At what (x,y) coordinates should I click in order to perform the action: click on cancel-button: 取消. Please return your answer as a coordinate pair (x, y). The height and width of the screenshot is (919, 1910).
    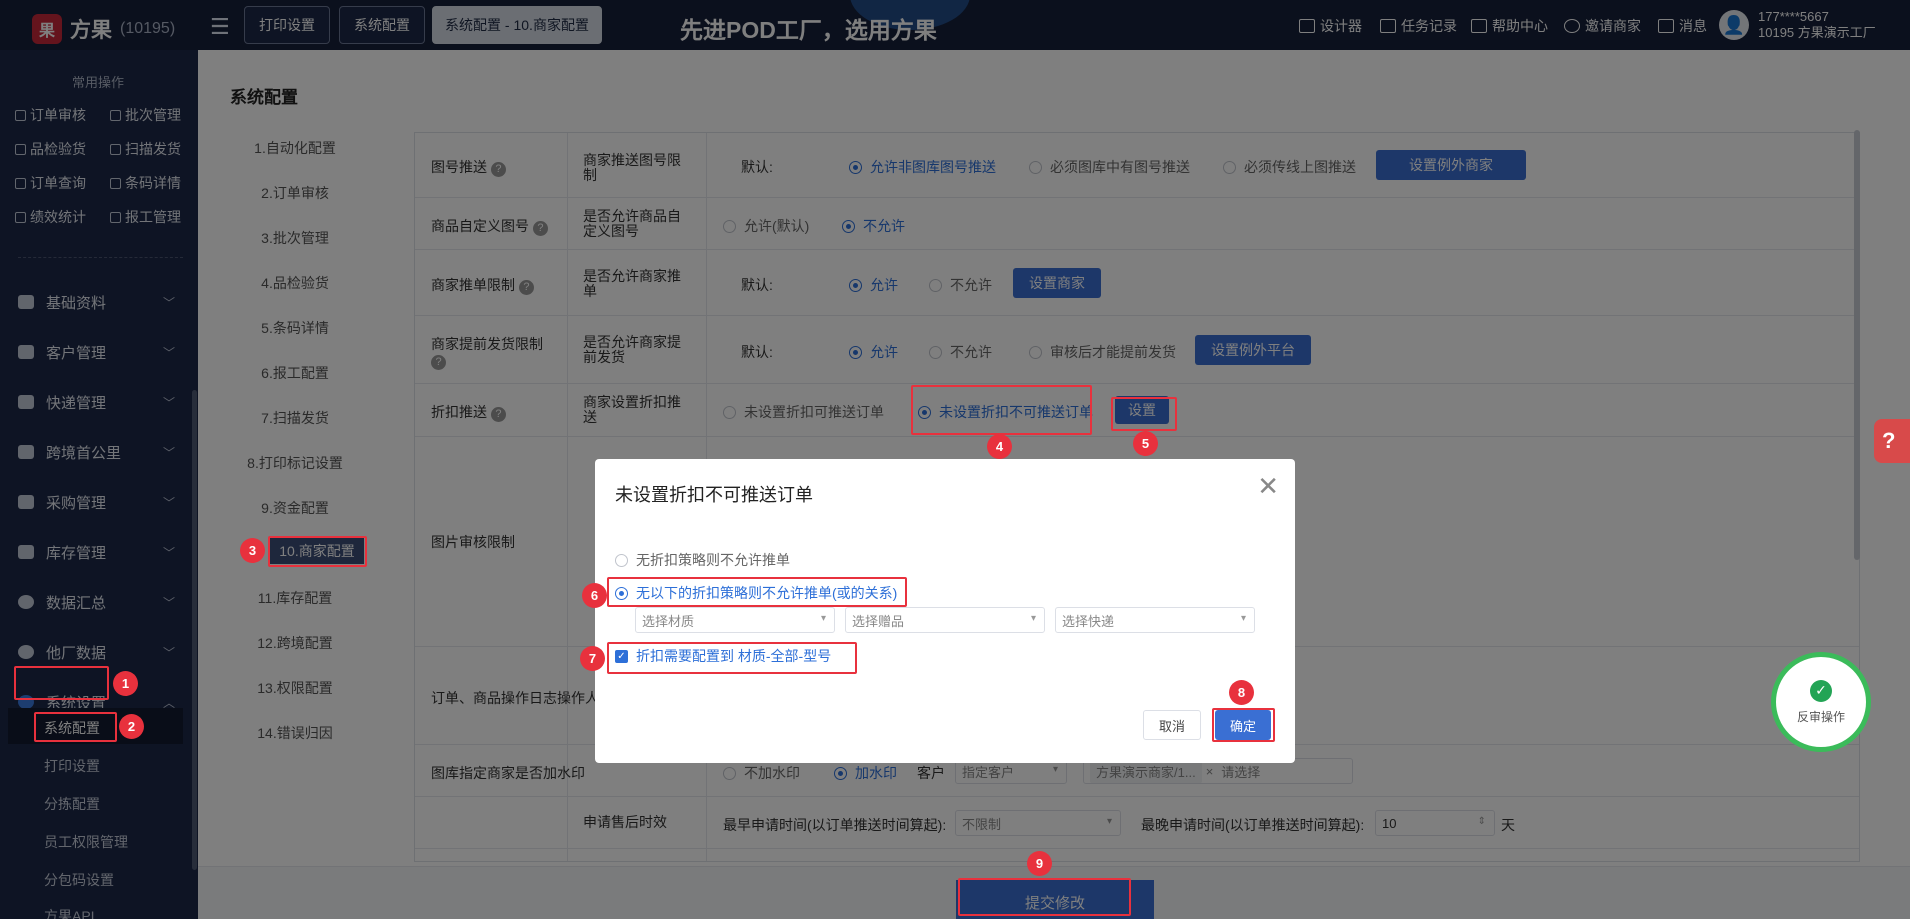
    Looking at the image, I should click on (1172, 725).